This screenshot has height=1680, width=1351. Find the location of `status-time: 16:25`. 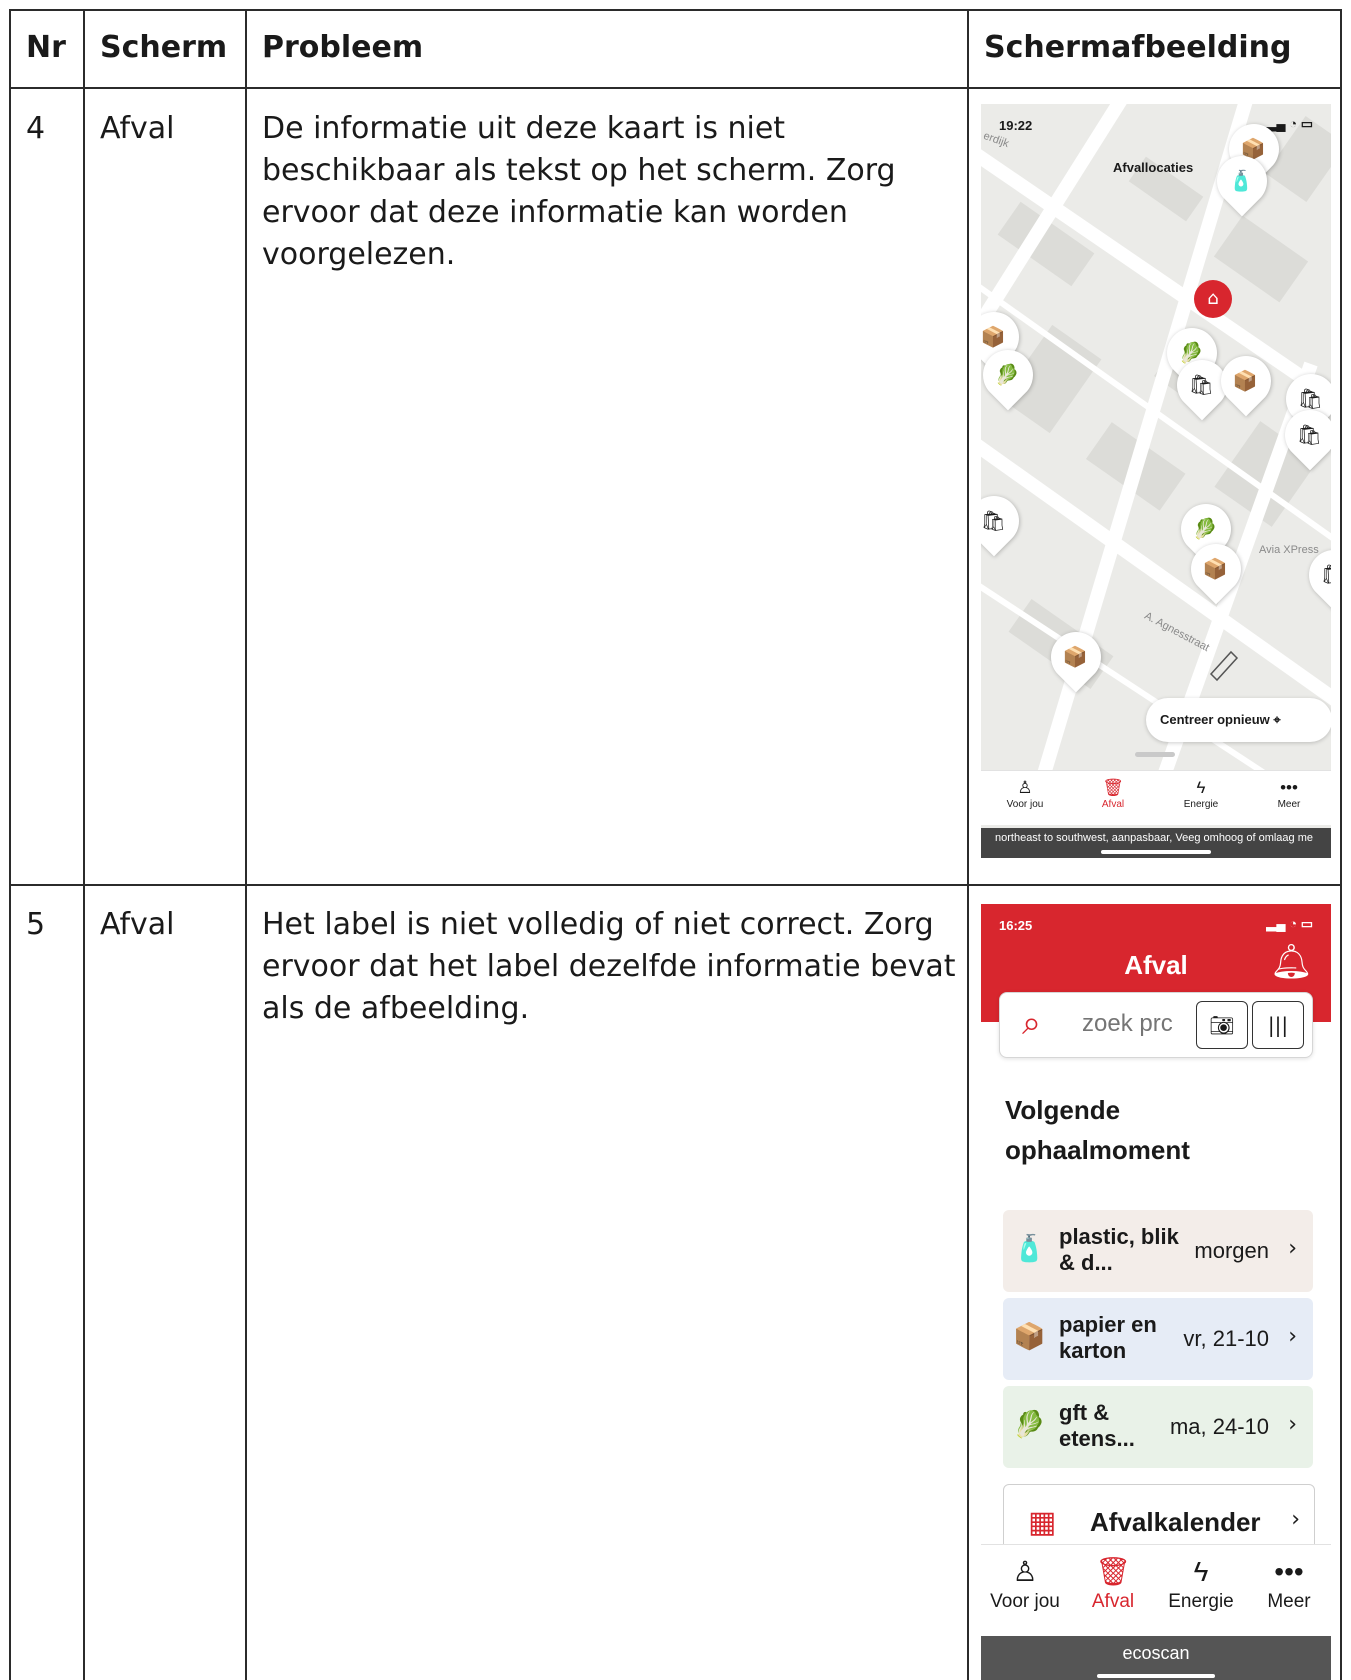

status-time: 16:25 is located at coordinates (1016, 925).